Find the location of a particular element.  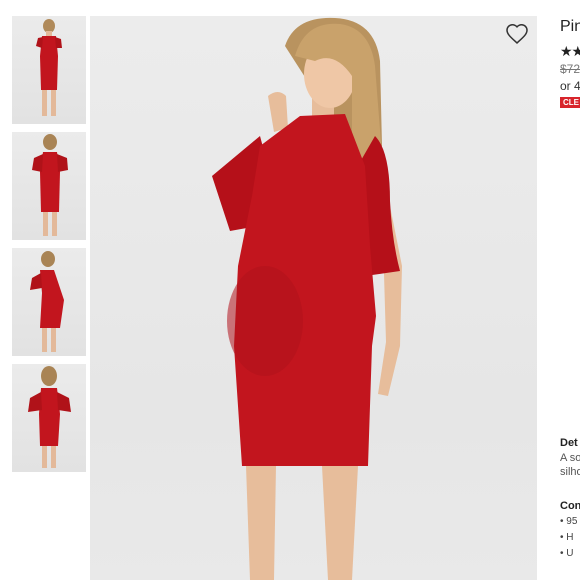

installment-text: or 4 is located at coordinates (570, 86).